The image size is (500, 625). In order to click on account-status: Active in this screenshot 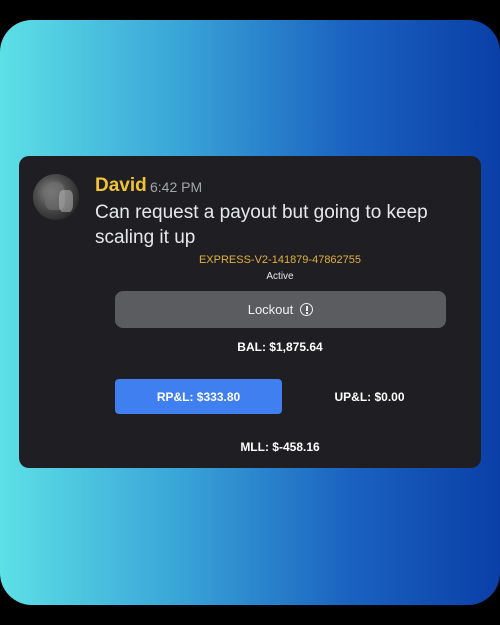, I will do `click(280, 276)`.